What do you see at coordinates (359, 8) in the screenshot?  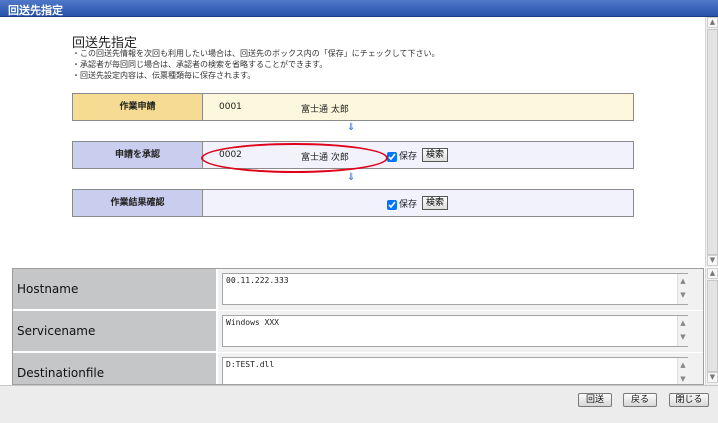 I see `window-titlebar: 回送先指定` at bounding box center [359, 8].